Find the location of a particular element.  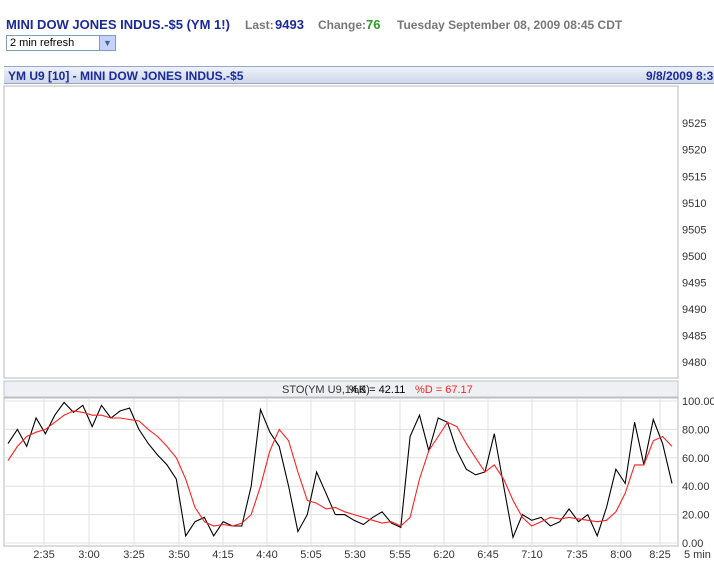

time-tick-label: 5:30 is located at coordinates (354, 555).